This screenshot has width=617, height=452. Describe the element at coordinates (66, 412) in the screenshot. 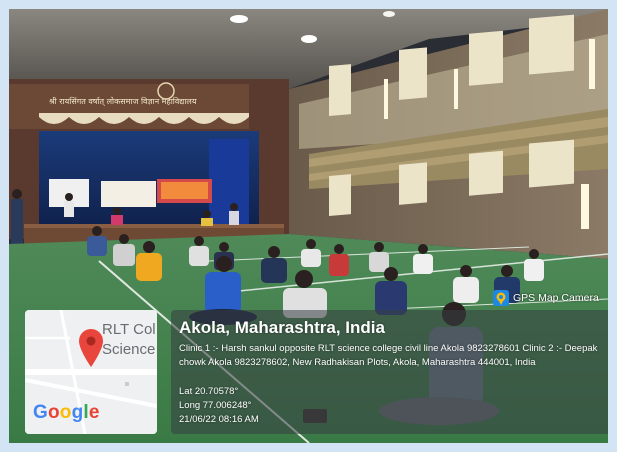

I see `google-logo: Google` at that location.